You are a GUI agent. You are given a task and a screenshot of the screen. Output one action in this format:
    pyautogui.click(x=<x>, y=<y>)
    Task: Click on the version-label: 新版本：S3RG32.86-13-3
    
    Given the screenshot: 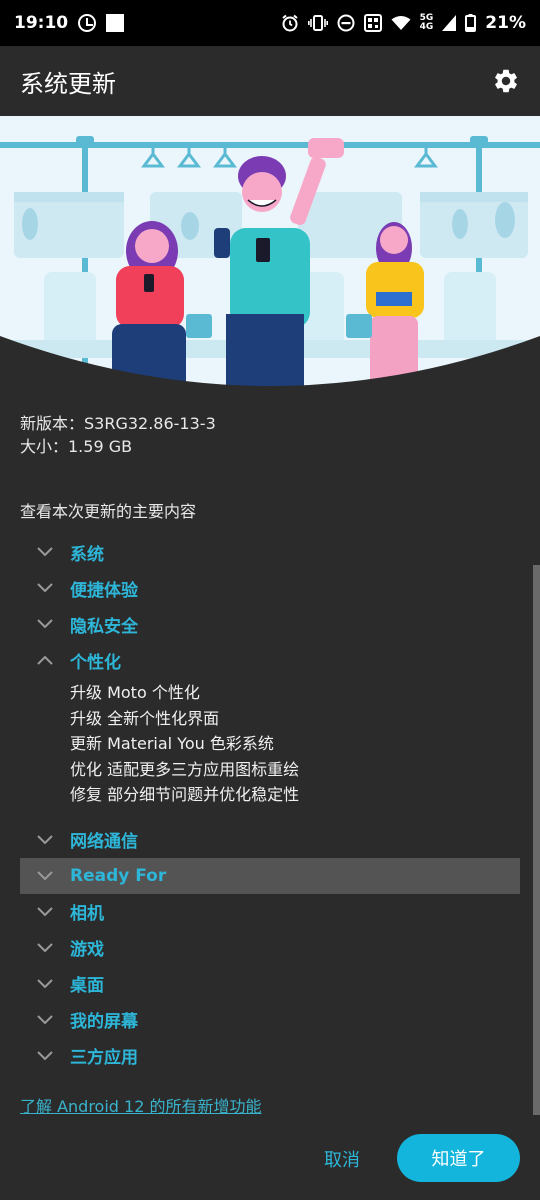 What is the action you would take?
    pyautogui.click(x=118, y=423)
    